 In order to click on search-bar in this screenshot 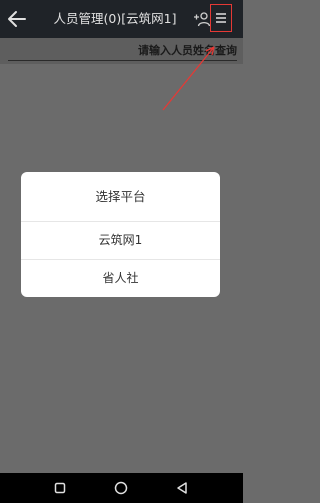, I will do `click(121, 51)`.